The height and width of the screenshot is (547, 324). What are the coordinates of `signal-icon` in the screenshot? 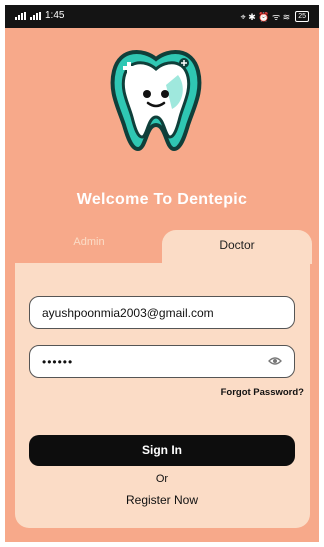 It's located at (20, 15).